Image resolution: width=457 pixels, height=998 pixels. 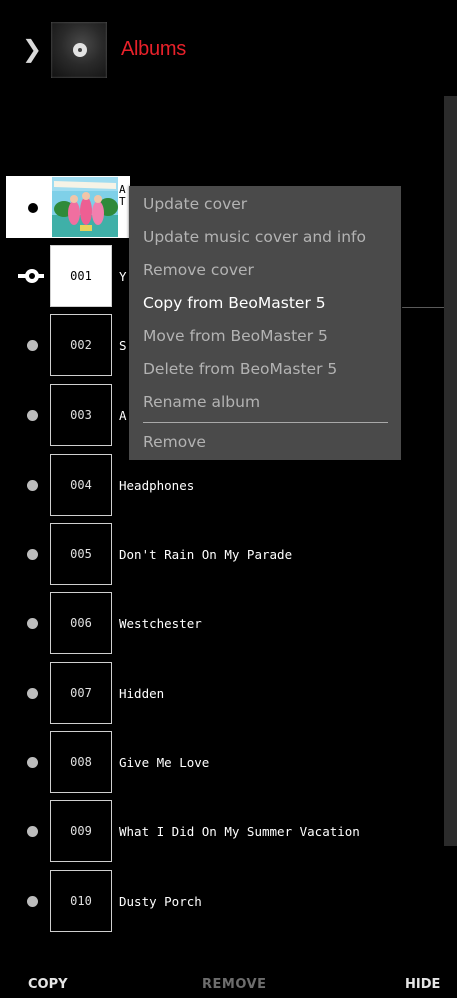 I want to click on track-row: 004 Headphones, so click(x=220, y=486).